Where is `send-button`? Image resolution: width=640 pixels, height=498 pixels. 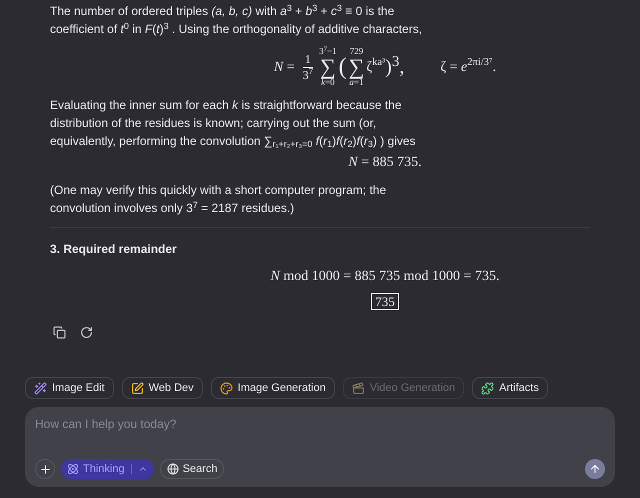
send-button is located at coordinates (595, 469).